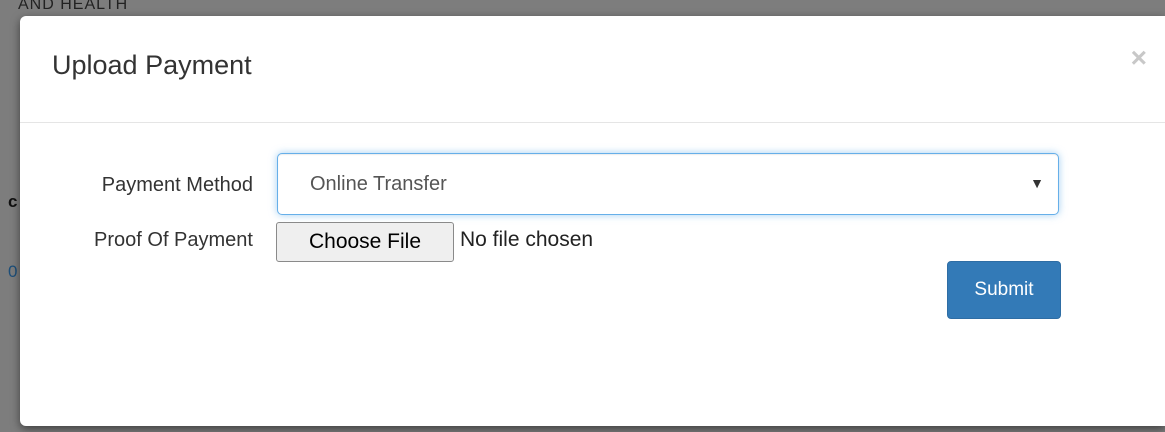 The width and height of the screenshot is (1165, 432). What do you see at coordinates (152, 65) in the screenshot?
I see `modal-title: Upload Payment` at bounding box center [152, 65].